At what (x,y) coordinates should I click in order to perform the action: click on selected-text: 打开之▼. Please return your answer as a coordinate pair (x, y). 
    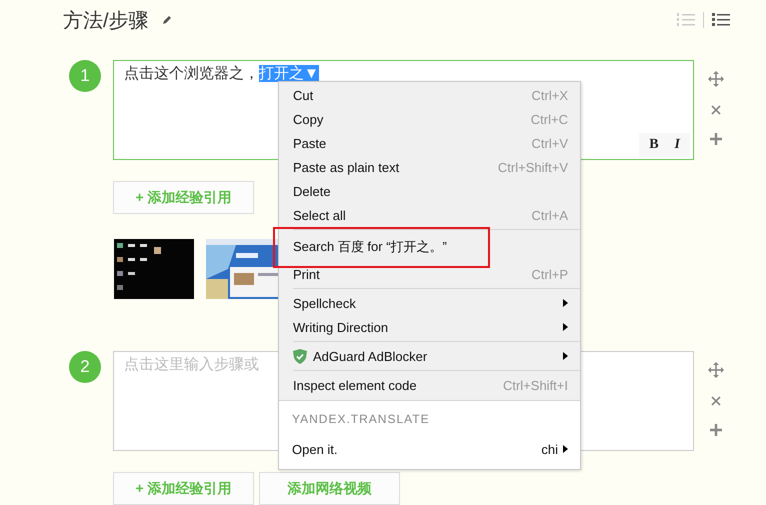
    Looking at the image, I should click on (289, 73).